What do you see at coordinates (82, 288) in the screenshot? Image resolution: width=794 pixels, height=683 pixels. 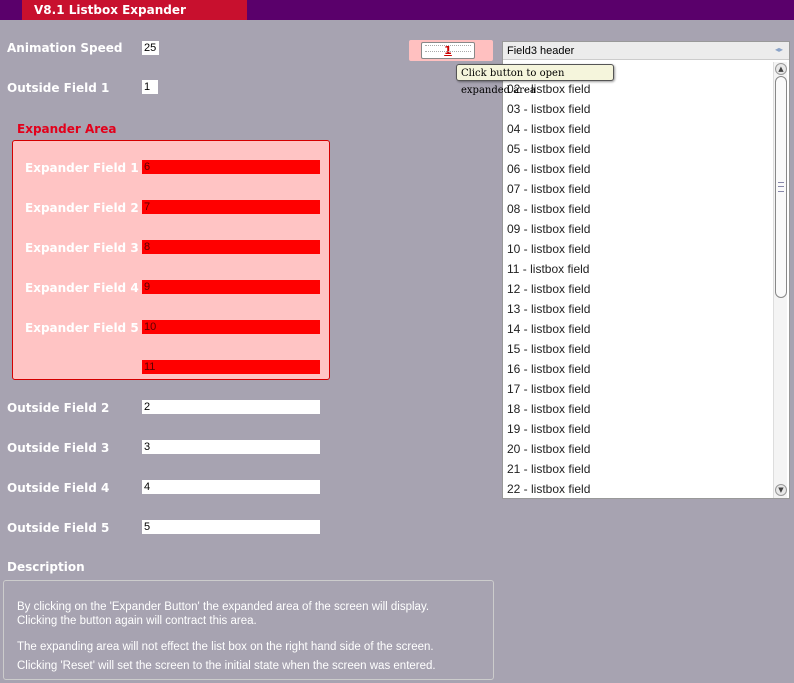 I see `expander-field-4-label: Expander Field 4` at bounding box center [82, 288].